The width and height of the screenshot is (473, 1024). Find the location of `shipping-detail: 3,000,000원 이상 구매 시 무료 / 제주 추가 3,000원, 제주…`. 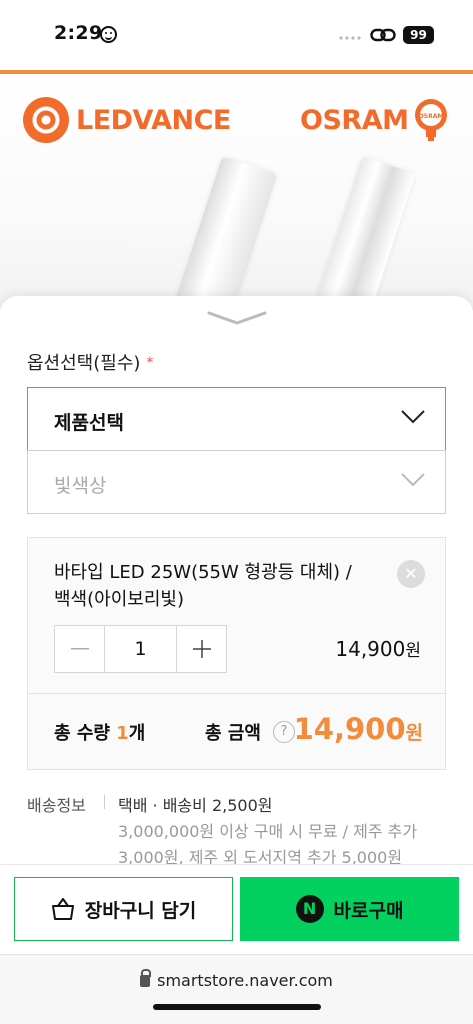

shipping-detail: 3,000,000원 이상 구매 시 무료 / 제주 추가 3,000원, 제주… is located at coordinates (268, 844).